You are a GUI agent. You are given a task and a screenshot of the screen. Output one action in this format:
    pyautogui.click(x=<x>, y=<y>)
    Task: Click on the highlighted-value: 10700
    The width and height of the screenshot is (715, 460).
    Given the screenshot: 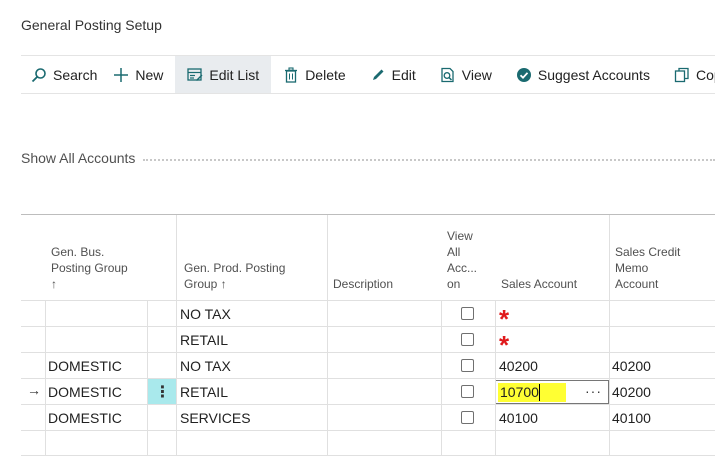 What is the action you would take?
    pyautogui.click(x=532, y=392)
    